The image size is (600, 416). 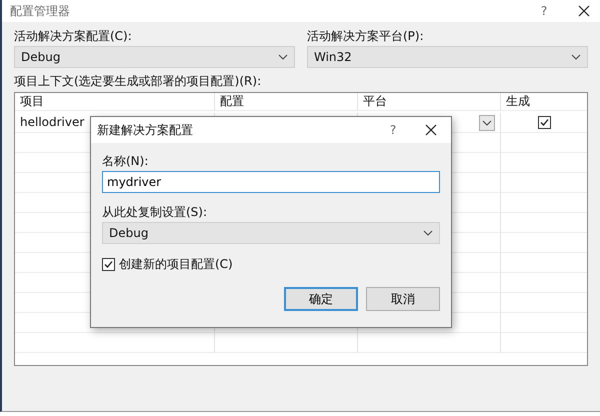 What do you see at coordinates (32, 101) in the screenshot?
I see `column-header: 项目` at bounding box center [32, 101].